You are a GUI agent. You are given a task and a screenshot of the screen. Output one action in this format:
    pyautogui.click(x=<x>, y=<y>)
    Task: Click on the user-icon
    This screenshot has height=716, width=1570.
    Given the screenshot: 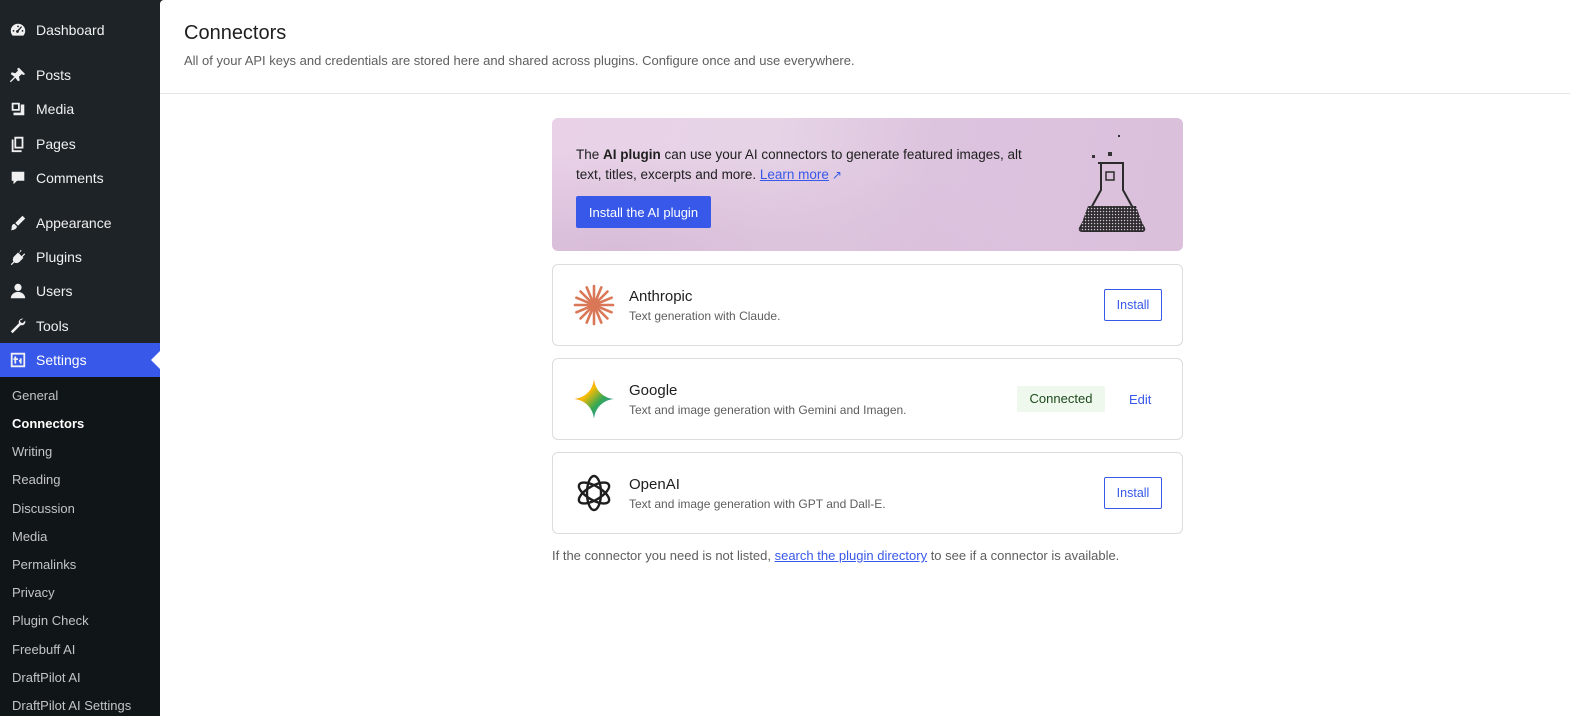 What is the action you would take?
    pyautogui.click(x=18, y=291)
    